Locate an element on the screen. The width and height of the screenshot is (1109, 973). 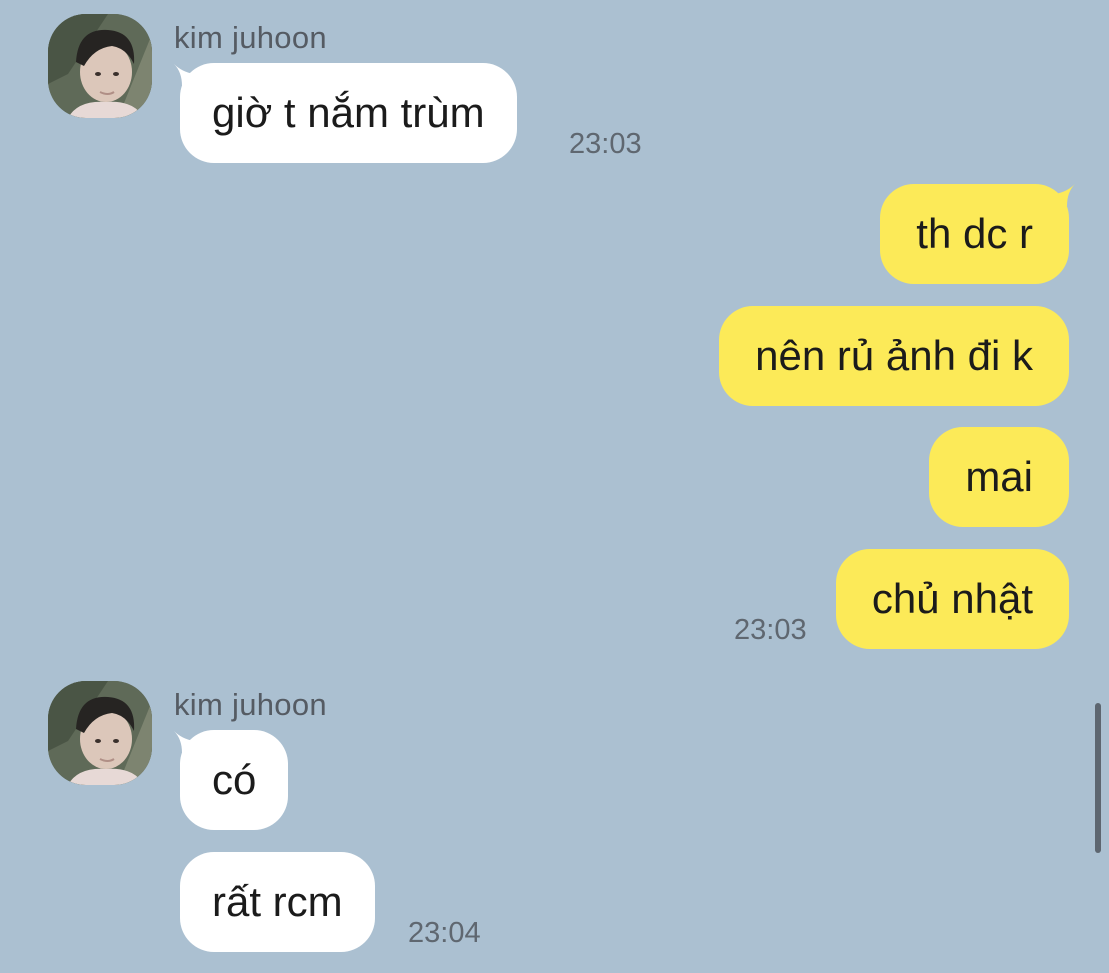
message-text: giờ t nắm trùm is located at coordinates (348, 112).